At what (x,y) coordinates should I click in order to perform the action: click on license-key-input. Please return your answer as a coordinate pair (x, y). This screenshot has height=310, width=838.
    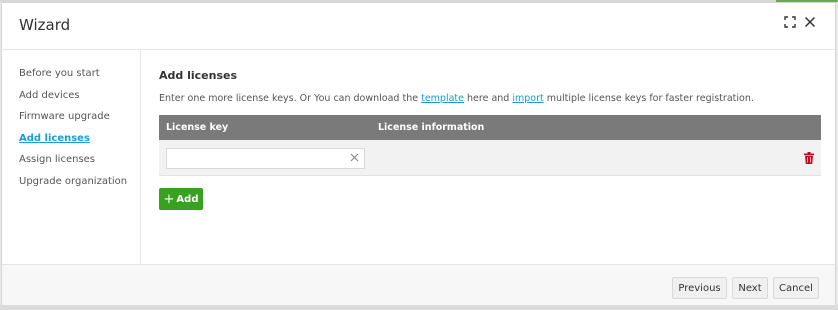
    Looking at the image, I should click on (265, 158).